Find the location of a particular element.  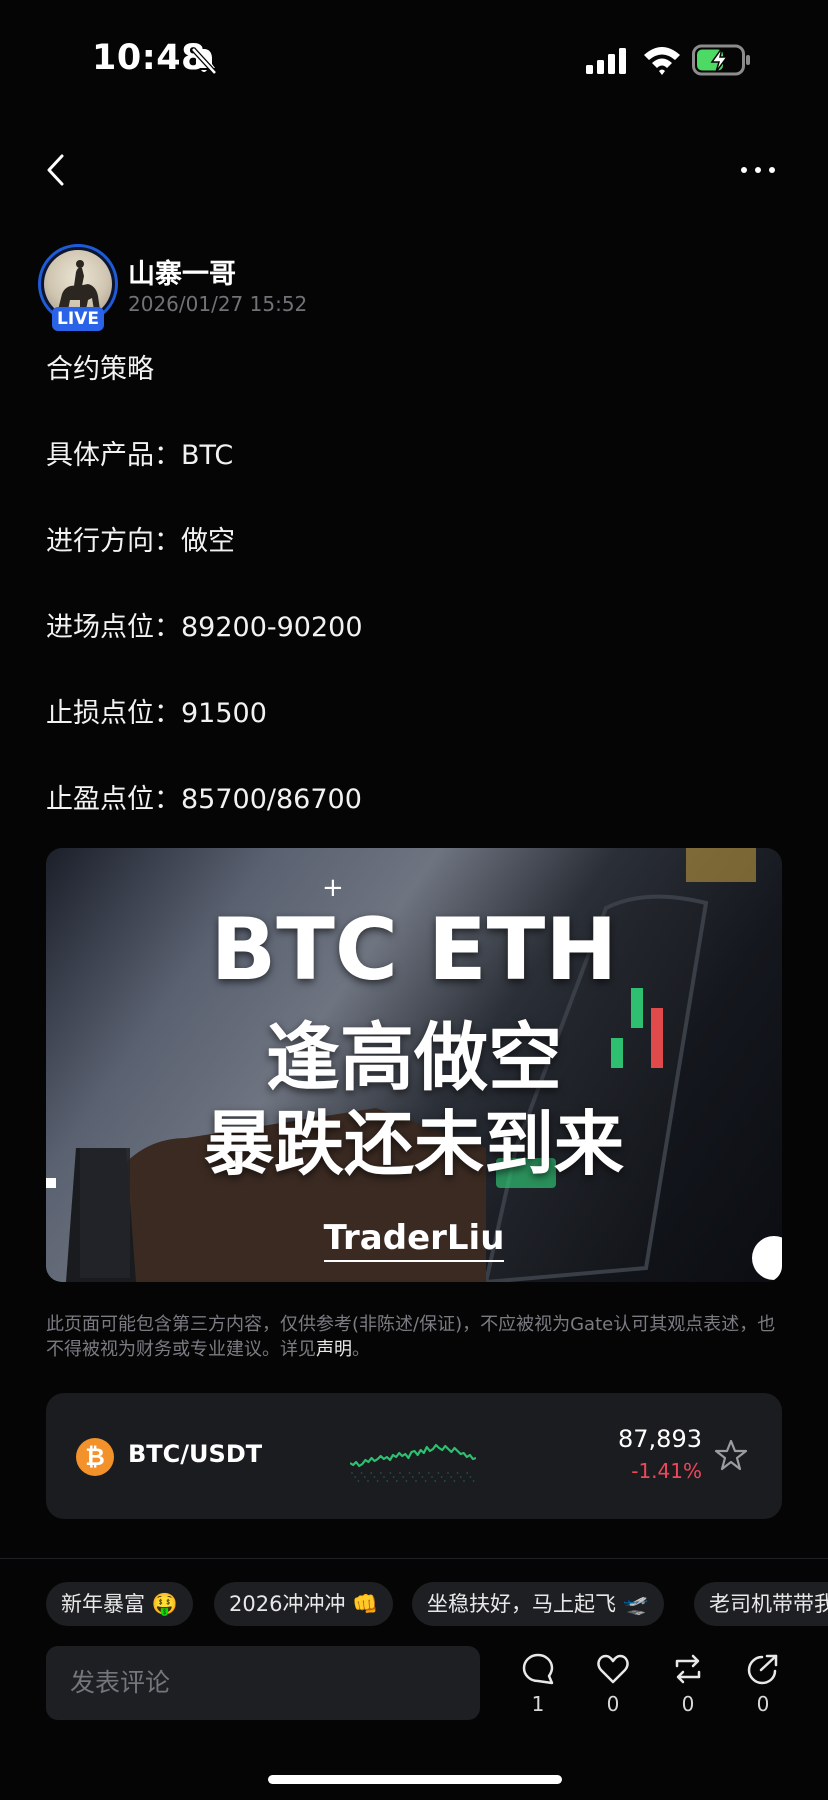

like-button: 0 is located at coordinates (613, 1684).